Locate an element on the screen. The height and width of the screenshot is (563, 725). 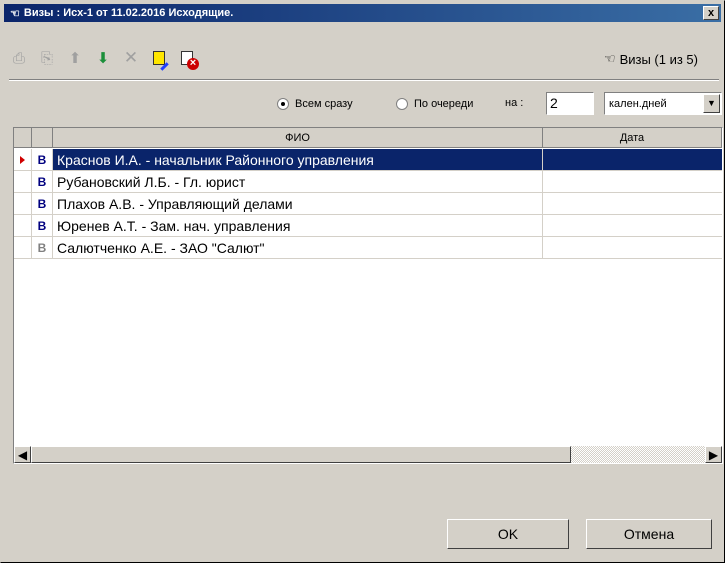
visa-status: ☜ Визы (1 из 5) is located at coordinates (651, 59).